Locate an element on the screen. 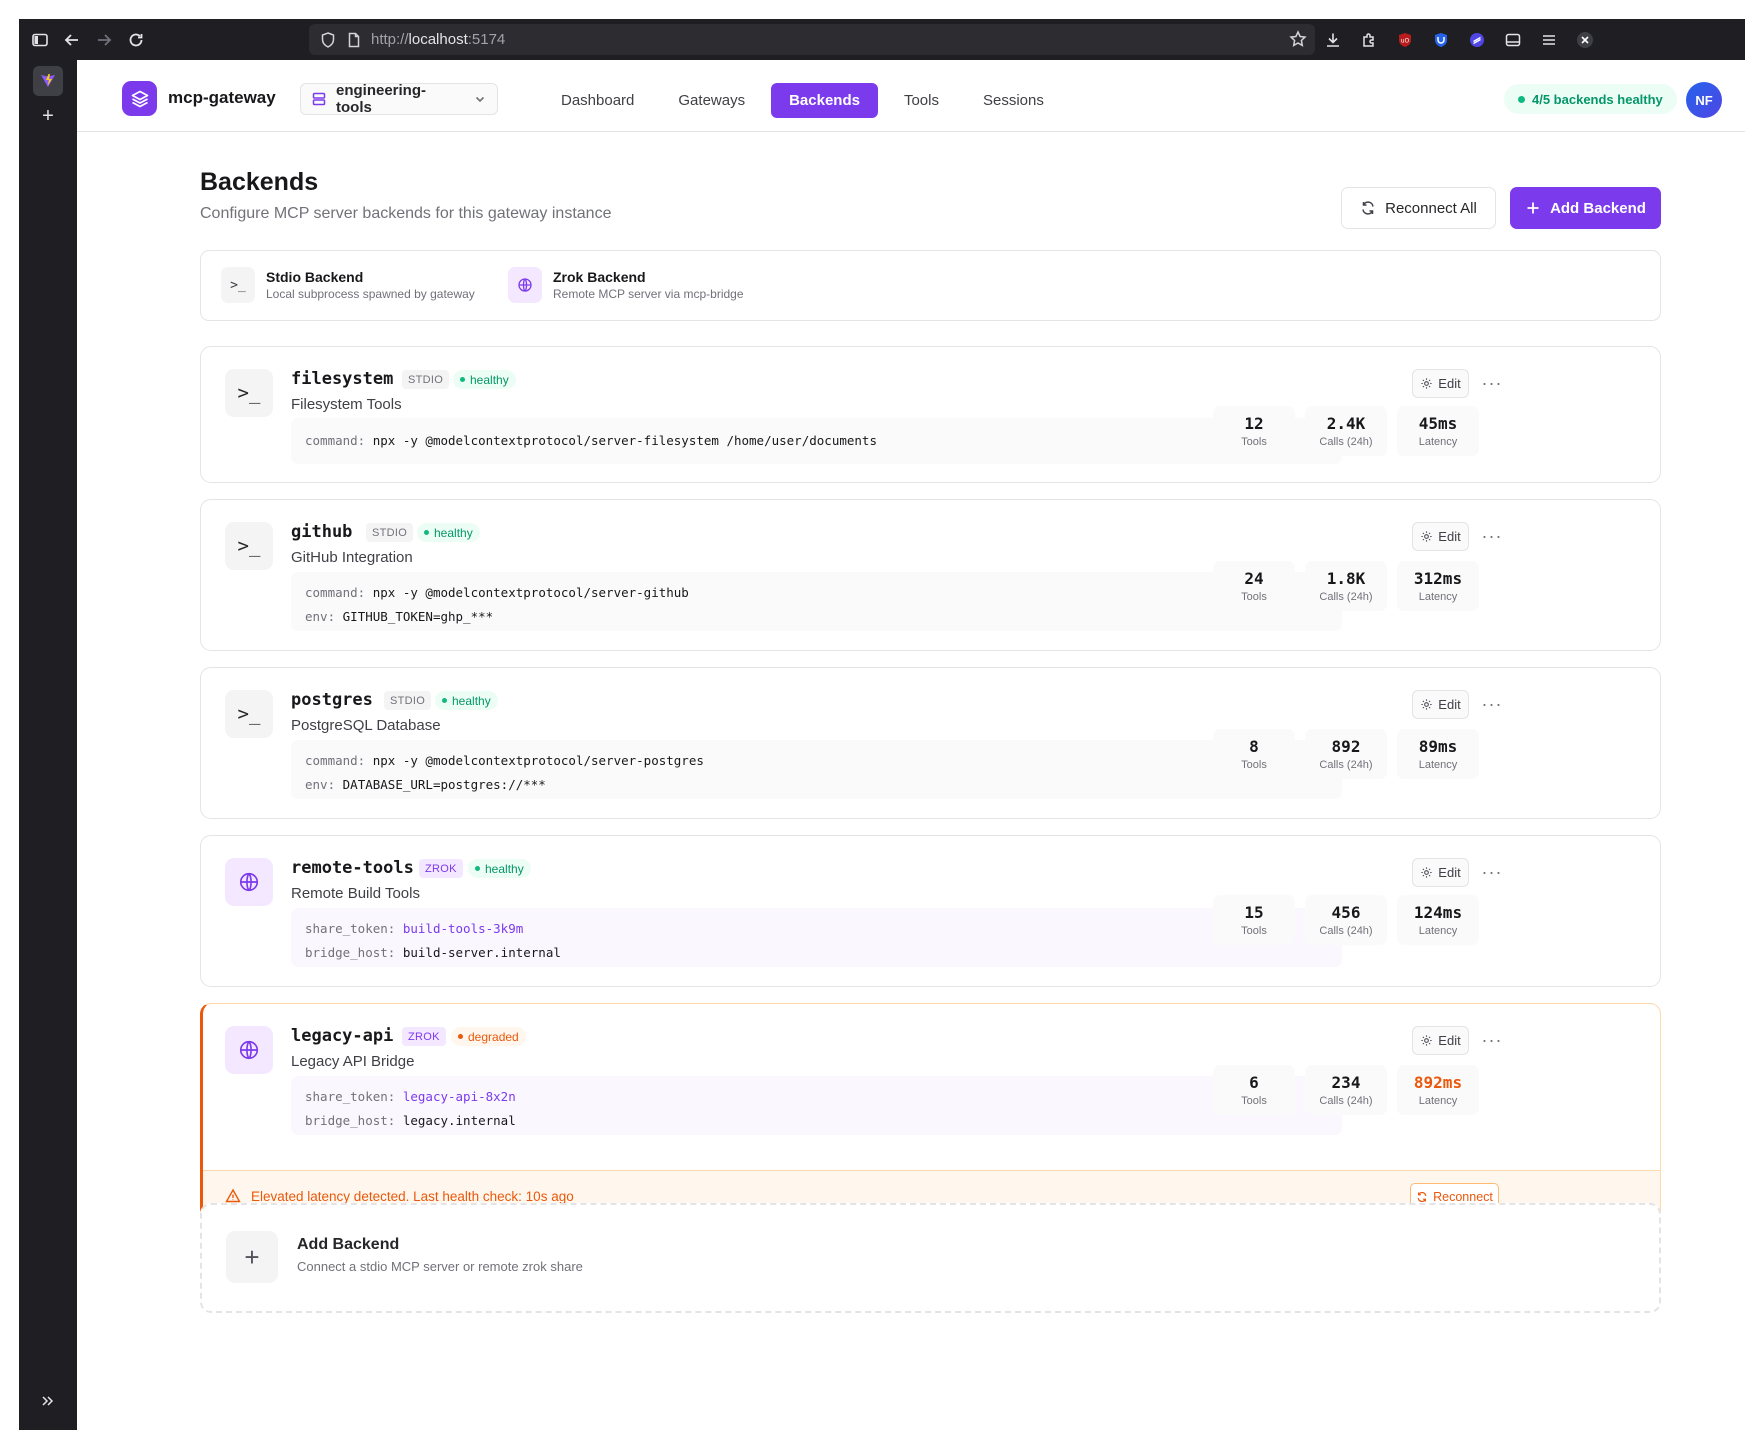  server-icon is located at coordinates (319, 99).